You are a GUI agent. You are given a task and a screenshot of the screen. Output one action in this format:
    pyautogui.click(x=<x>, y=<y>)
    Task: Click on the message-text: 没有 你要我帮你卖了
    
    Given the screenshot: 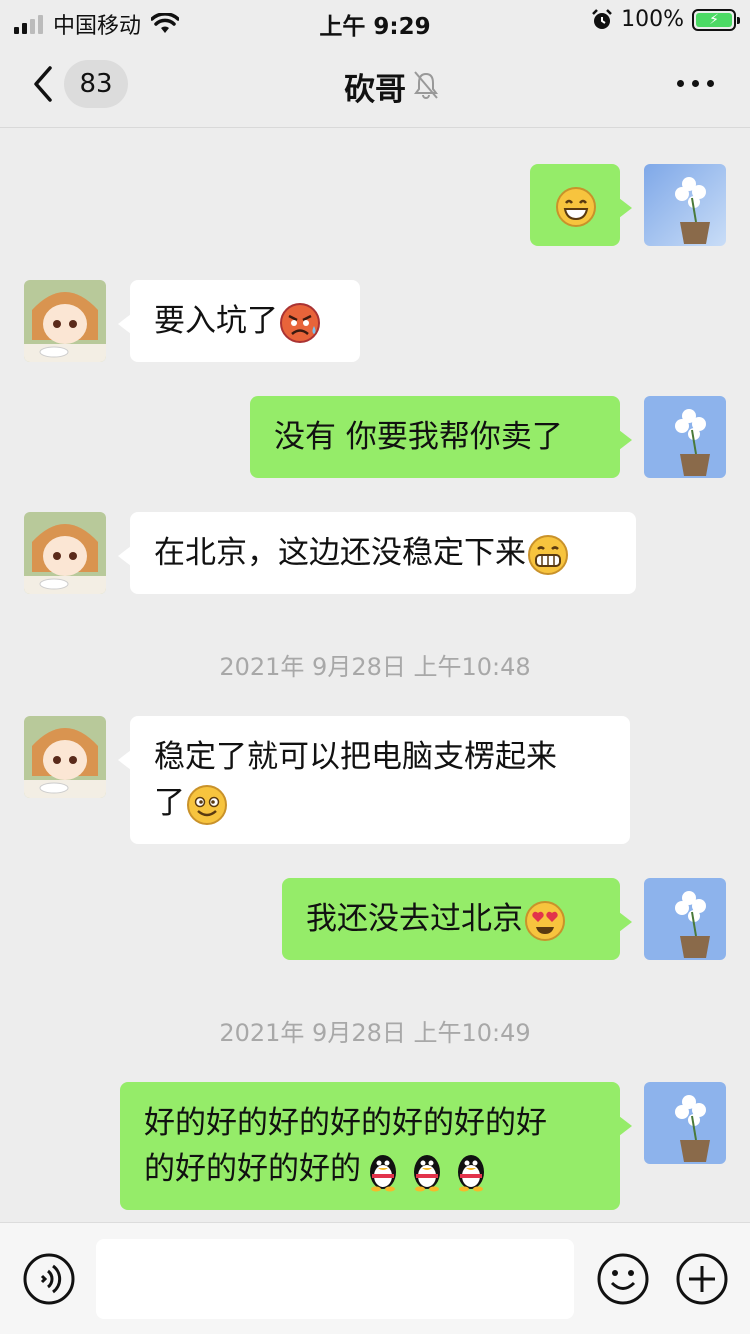 What is the action you would take?
    pyautogui.click(x=418, y=437)
    